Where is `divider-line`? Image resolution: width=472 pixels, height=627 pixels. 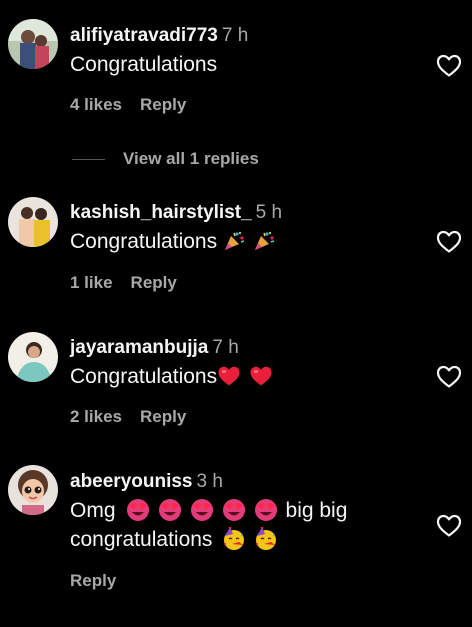 divider-line is located at coordinates (88, 159).